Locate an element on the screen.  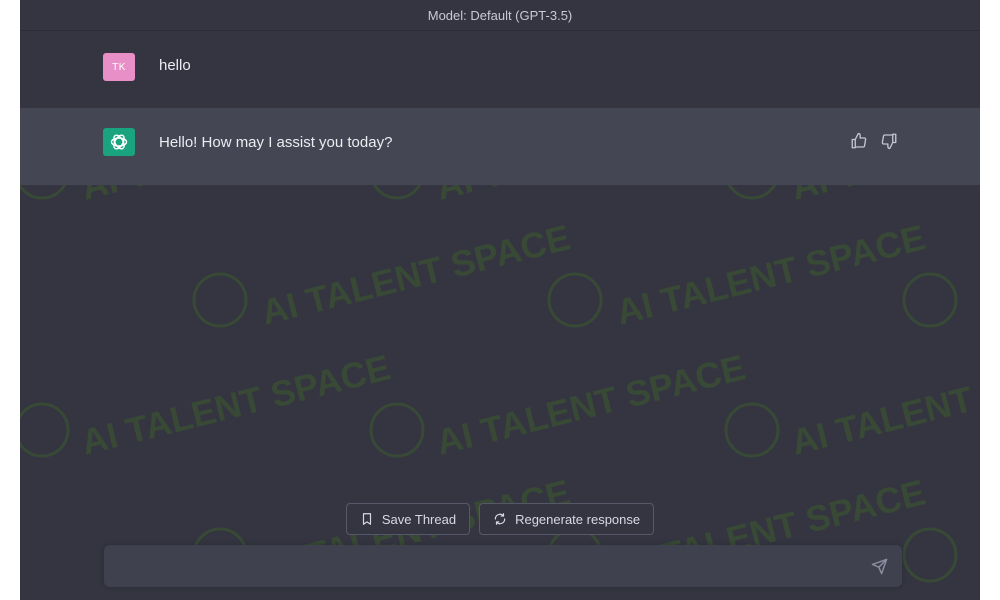
thumbs-up-icon is located at coordinates (859, 141).